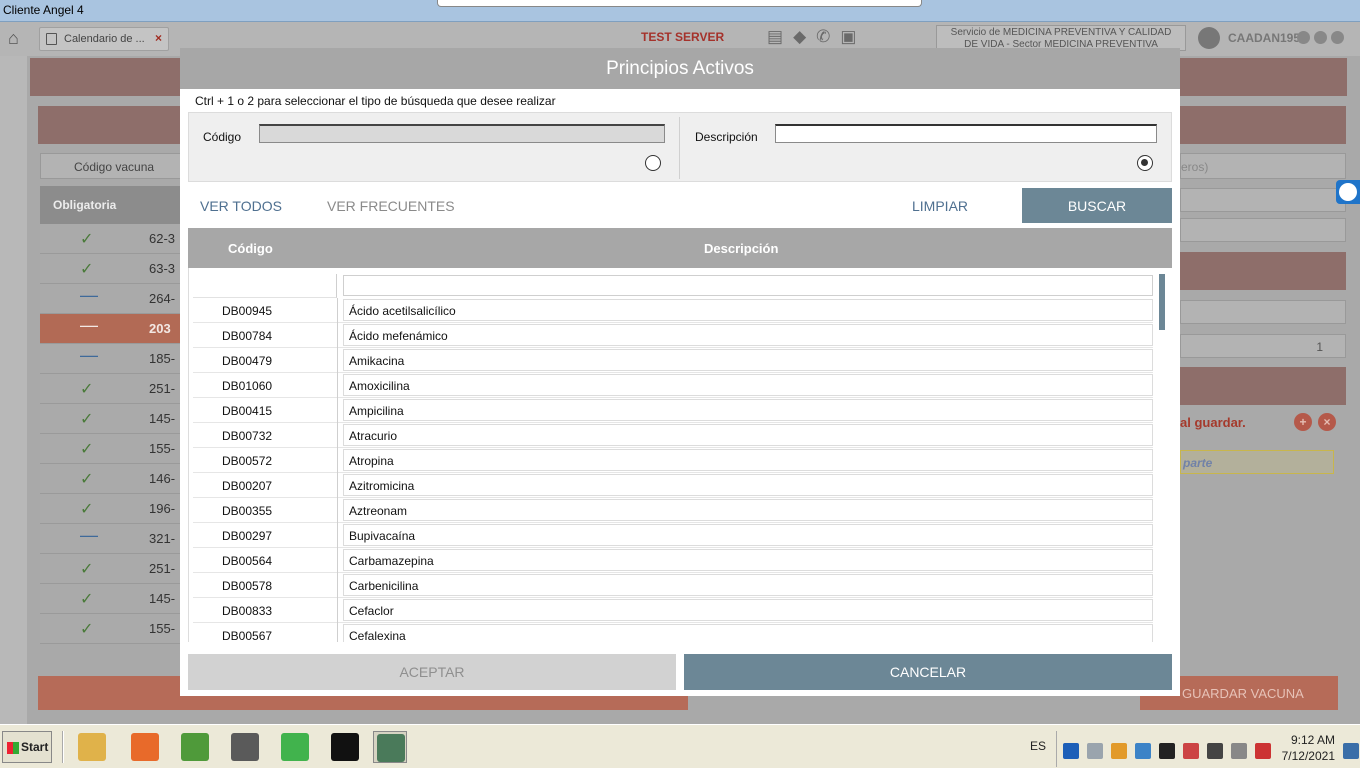 The image size is (1360, 768). I want to click on book-icon: ▤, so click(780, 36).